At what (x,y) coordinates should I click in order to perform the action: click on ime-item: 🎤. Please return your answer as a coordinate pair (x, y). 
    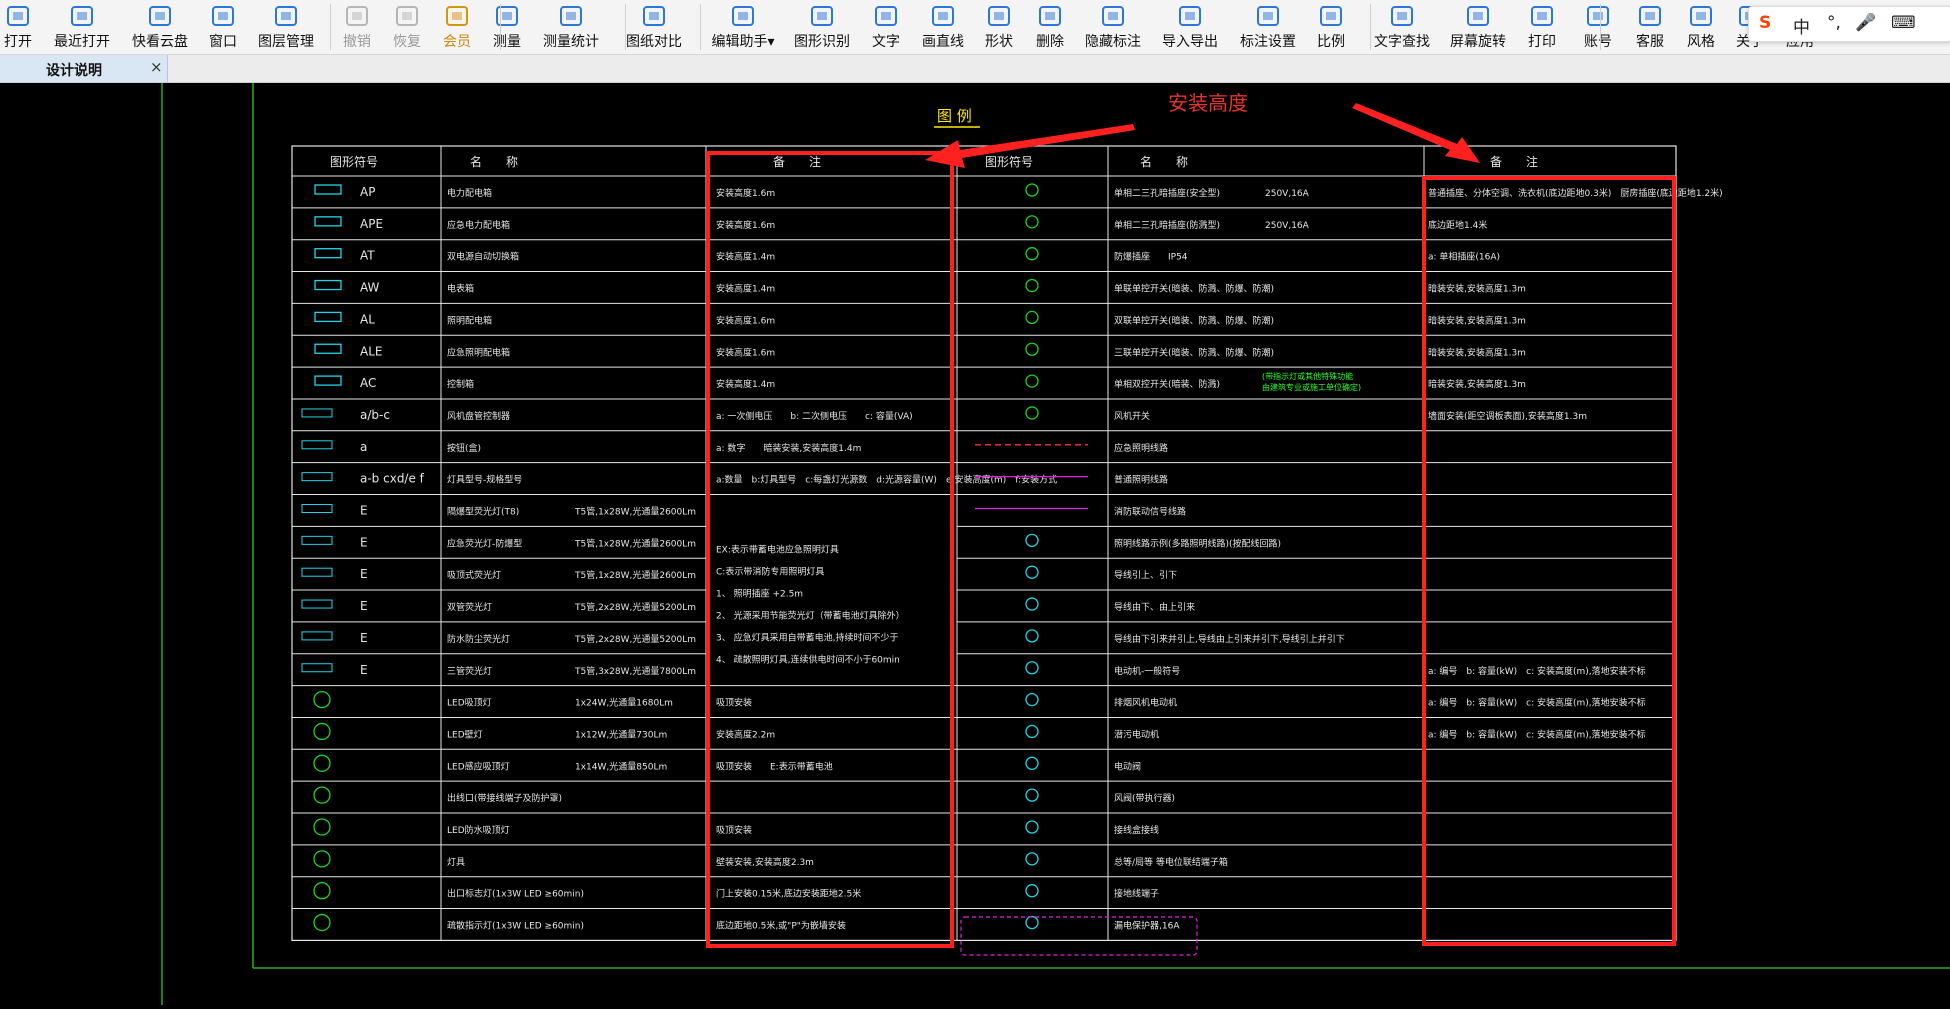
    Looking at the image, I should click on (1865, 23).